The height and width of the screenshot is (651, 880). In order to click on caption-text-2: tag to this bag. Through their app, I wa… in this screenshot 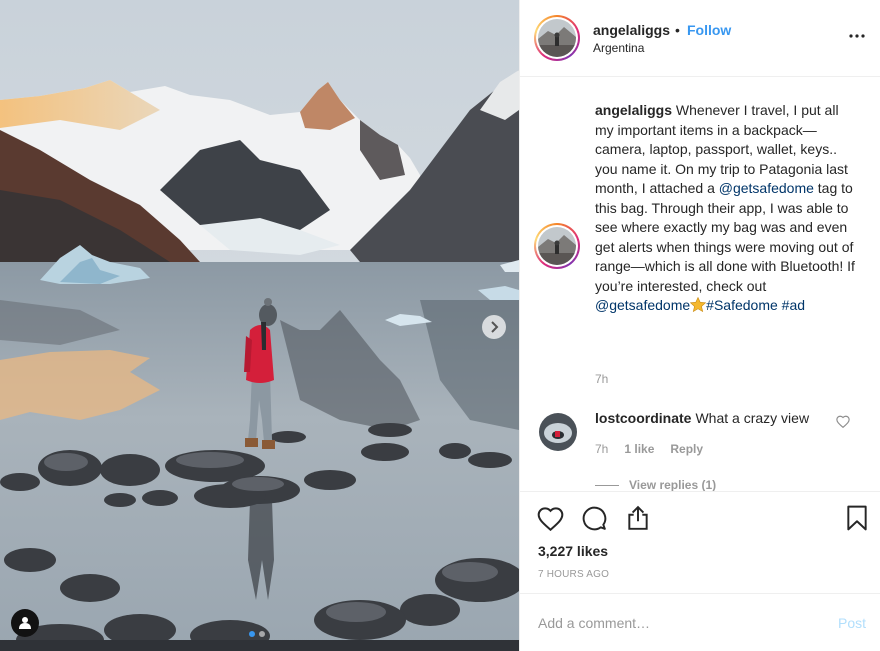, I will do `click(725, 237)`.